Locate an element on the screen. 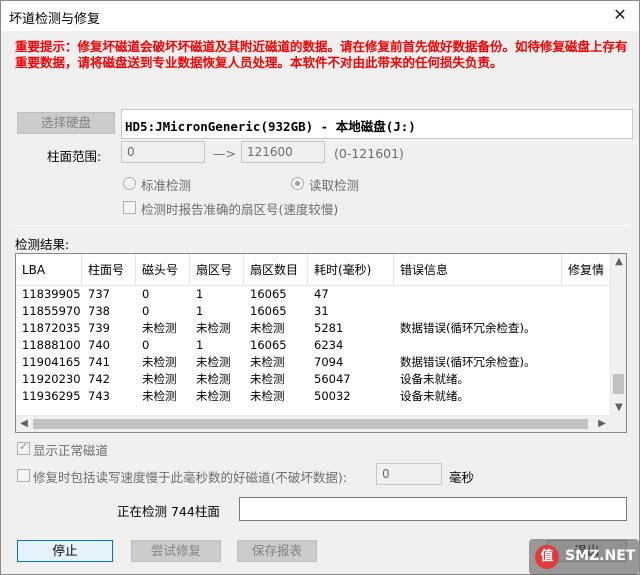 Image resolution: width=640 pixels, height=575 pixels. select-disk-button: 选择硬盘 is located at coordinates (66, 123).